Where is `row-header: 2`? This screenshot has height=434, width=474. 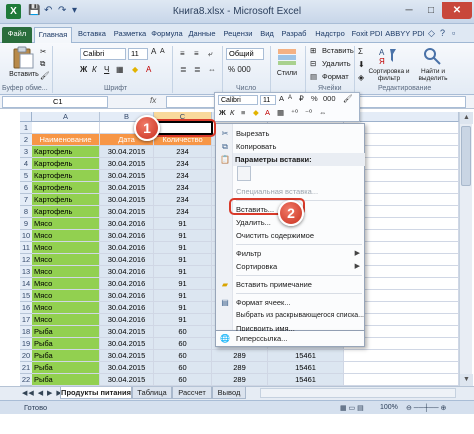 row-header: 2 is located at coordinates (26, 140).